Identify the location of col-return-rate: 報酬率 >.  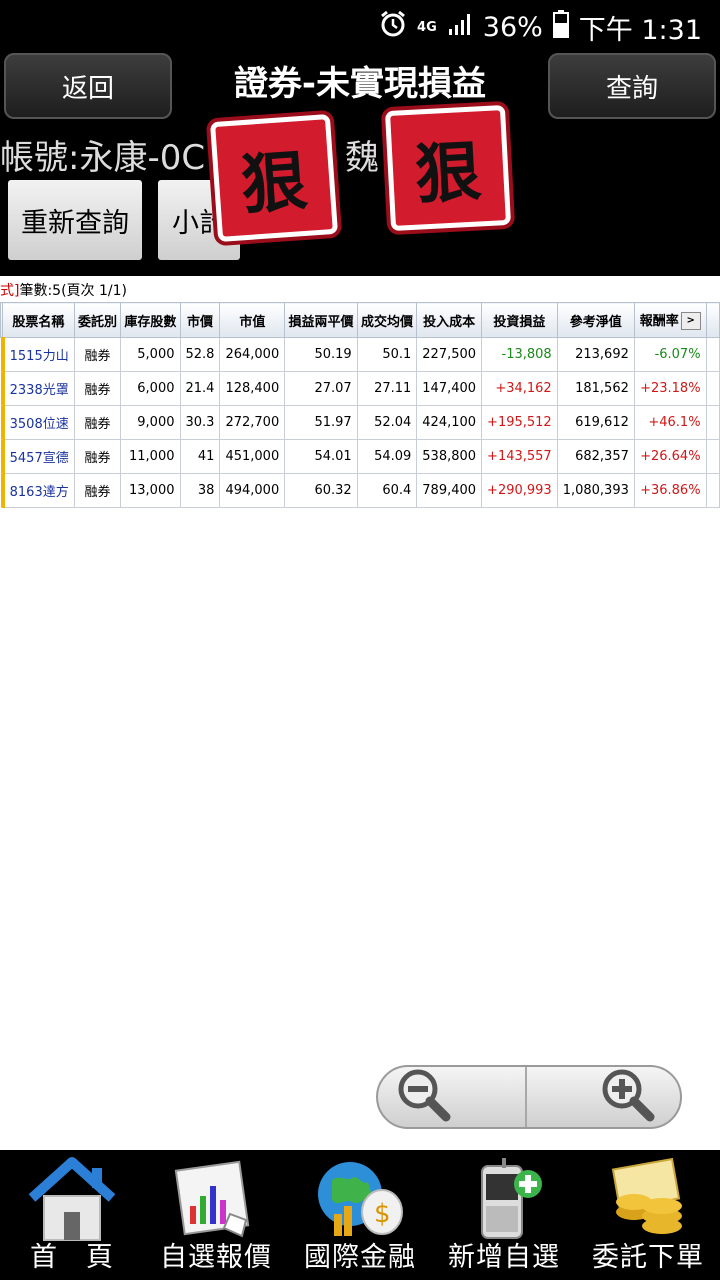
(670, 320).